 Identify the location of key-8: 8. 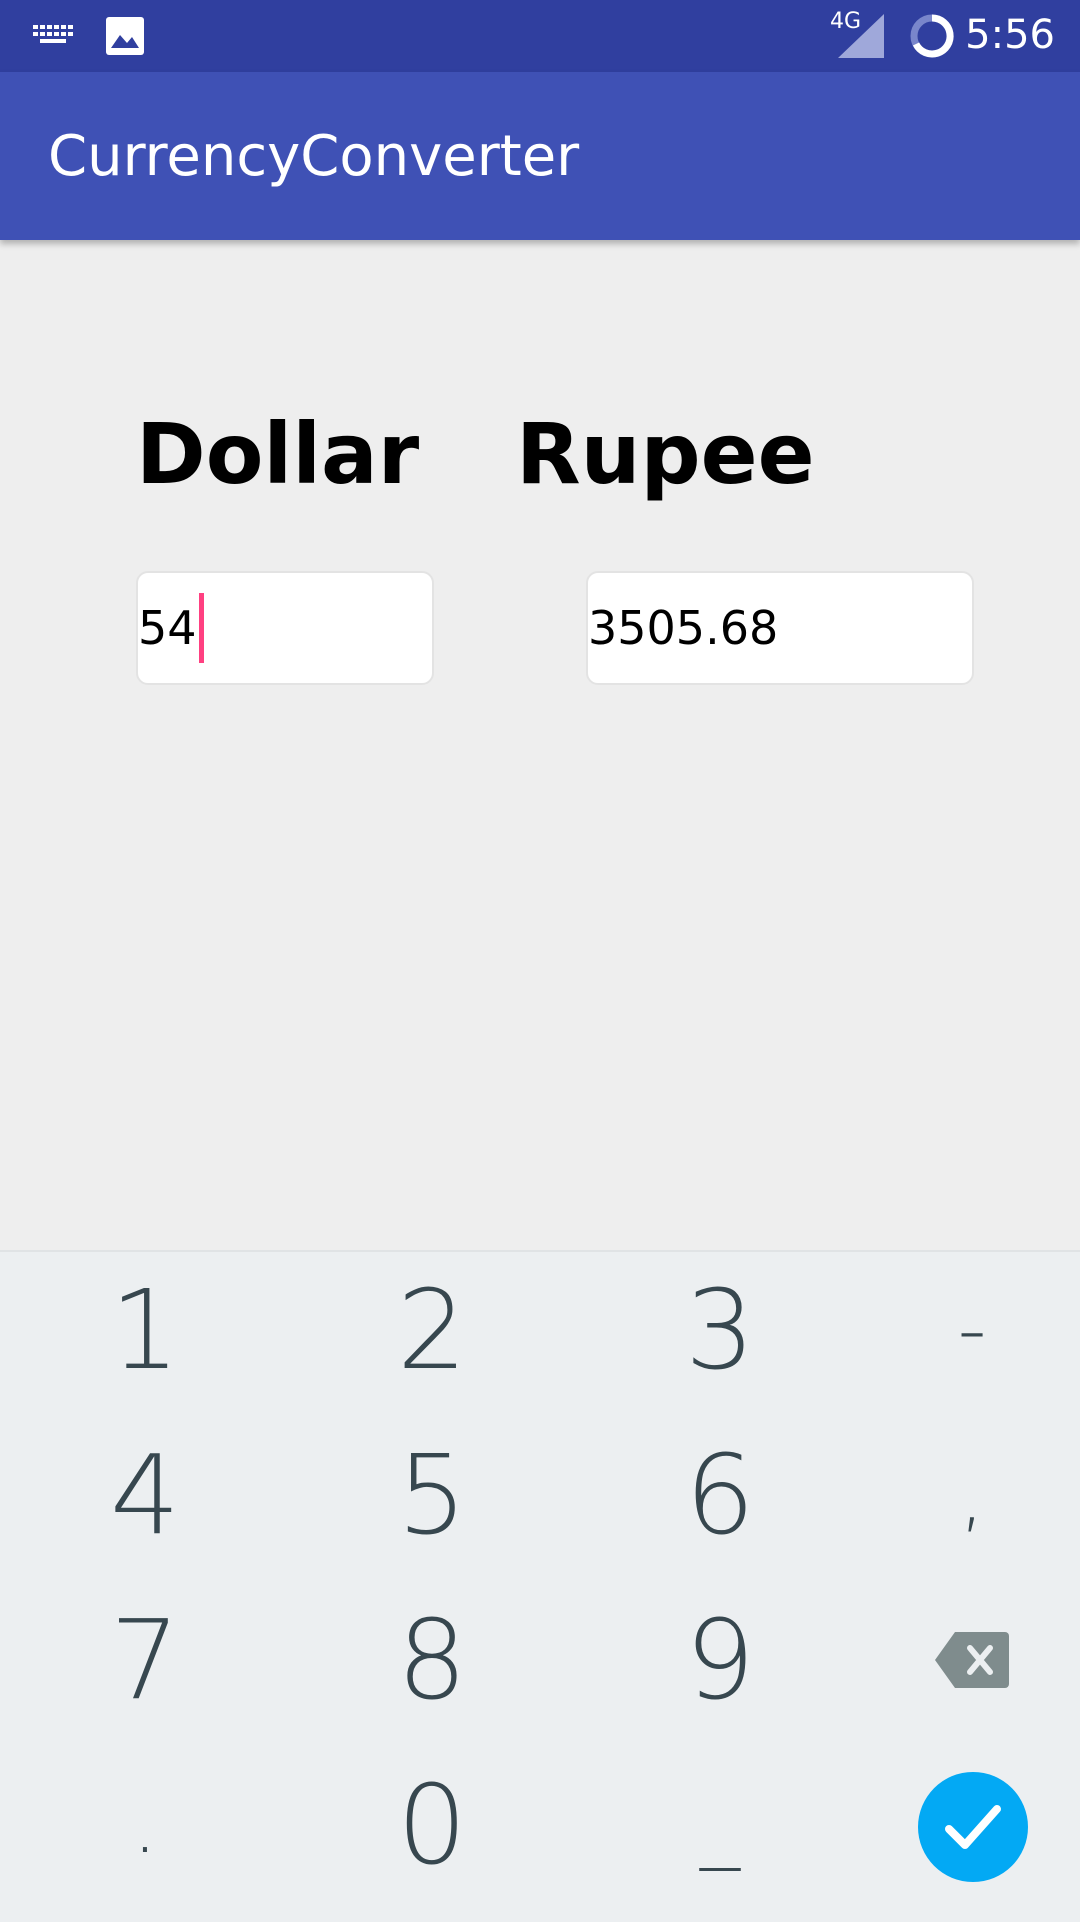
(432, 1660).